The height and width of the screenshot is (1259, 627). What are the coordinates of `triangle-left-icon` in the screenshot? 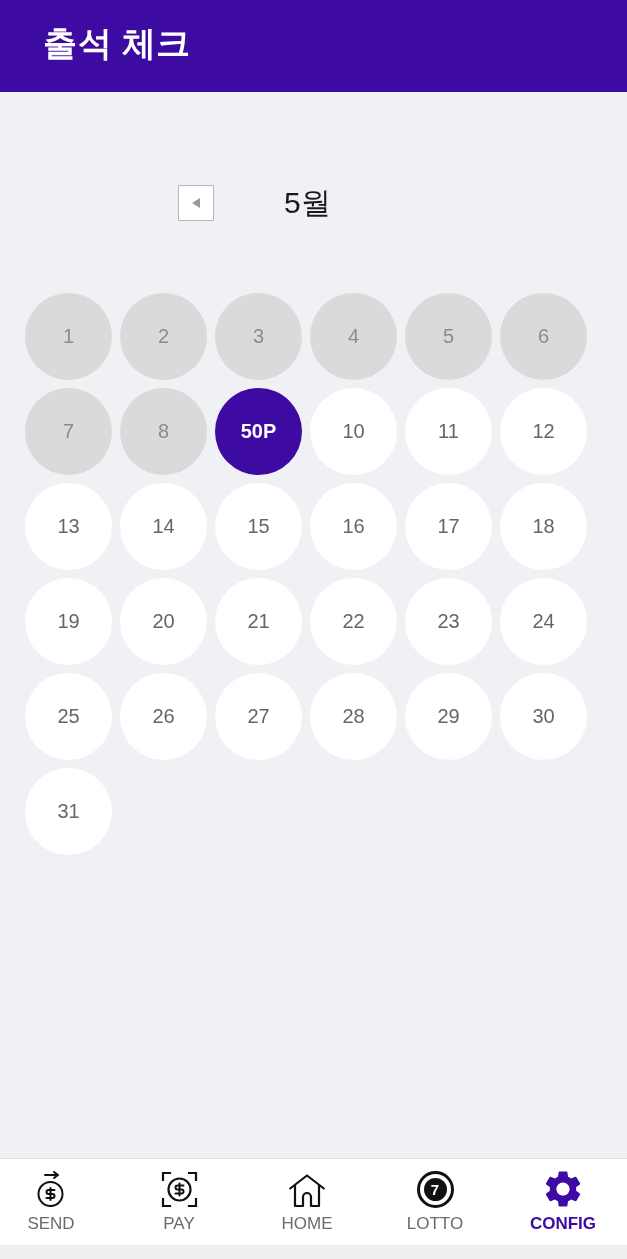 It's located at (196, 203).